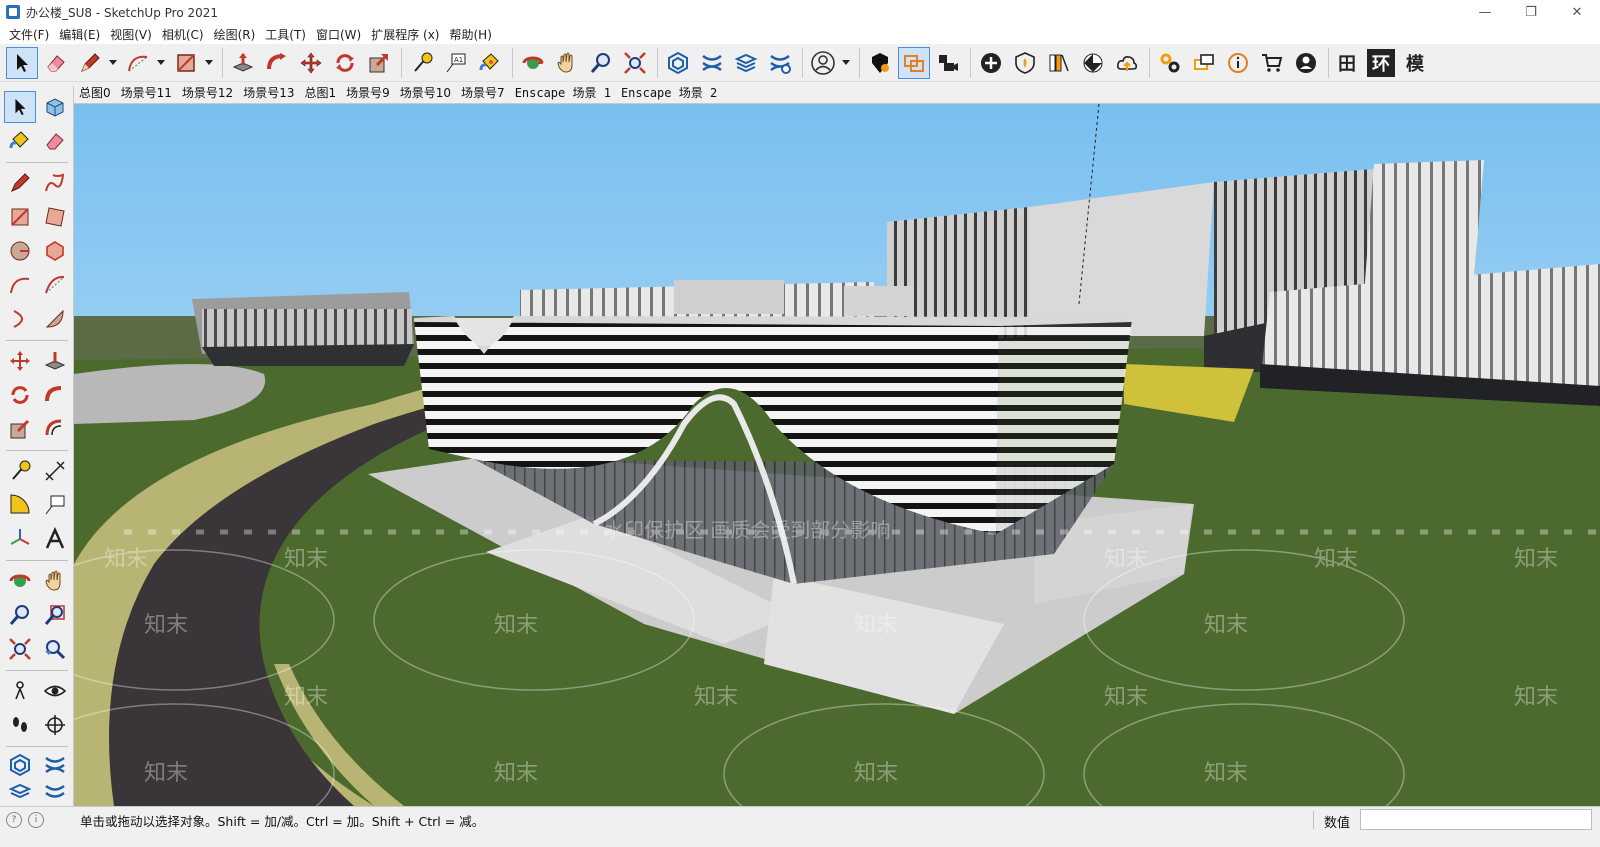 This screenshot has height=847, width=1600. Describe the element at coordinates (20, 725) in the screenshot. I see `walk-button` at that location.